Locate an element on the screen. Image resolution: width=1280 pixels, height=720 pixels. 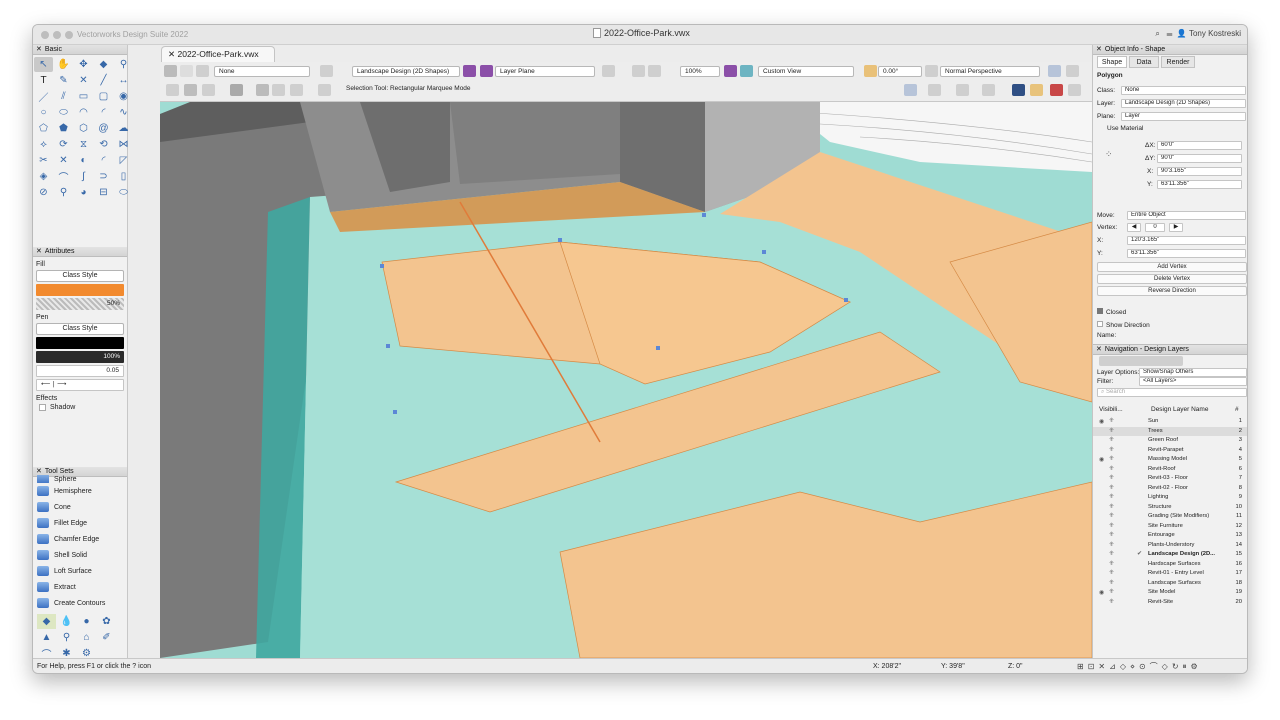
fill-style-select: Class Style is located at coordinates (80, 276).